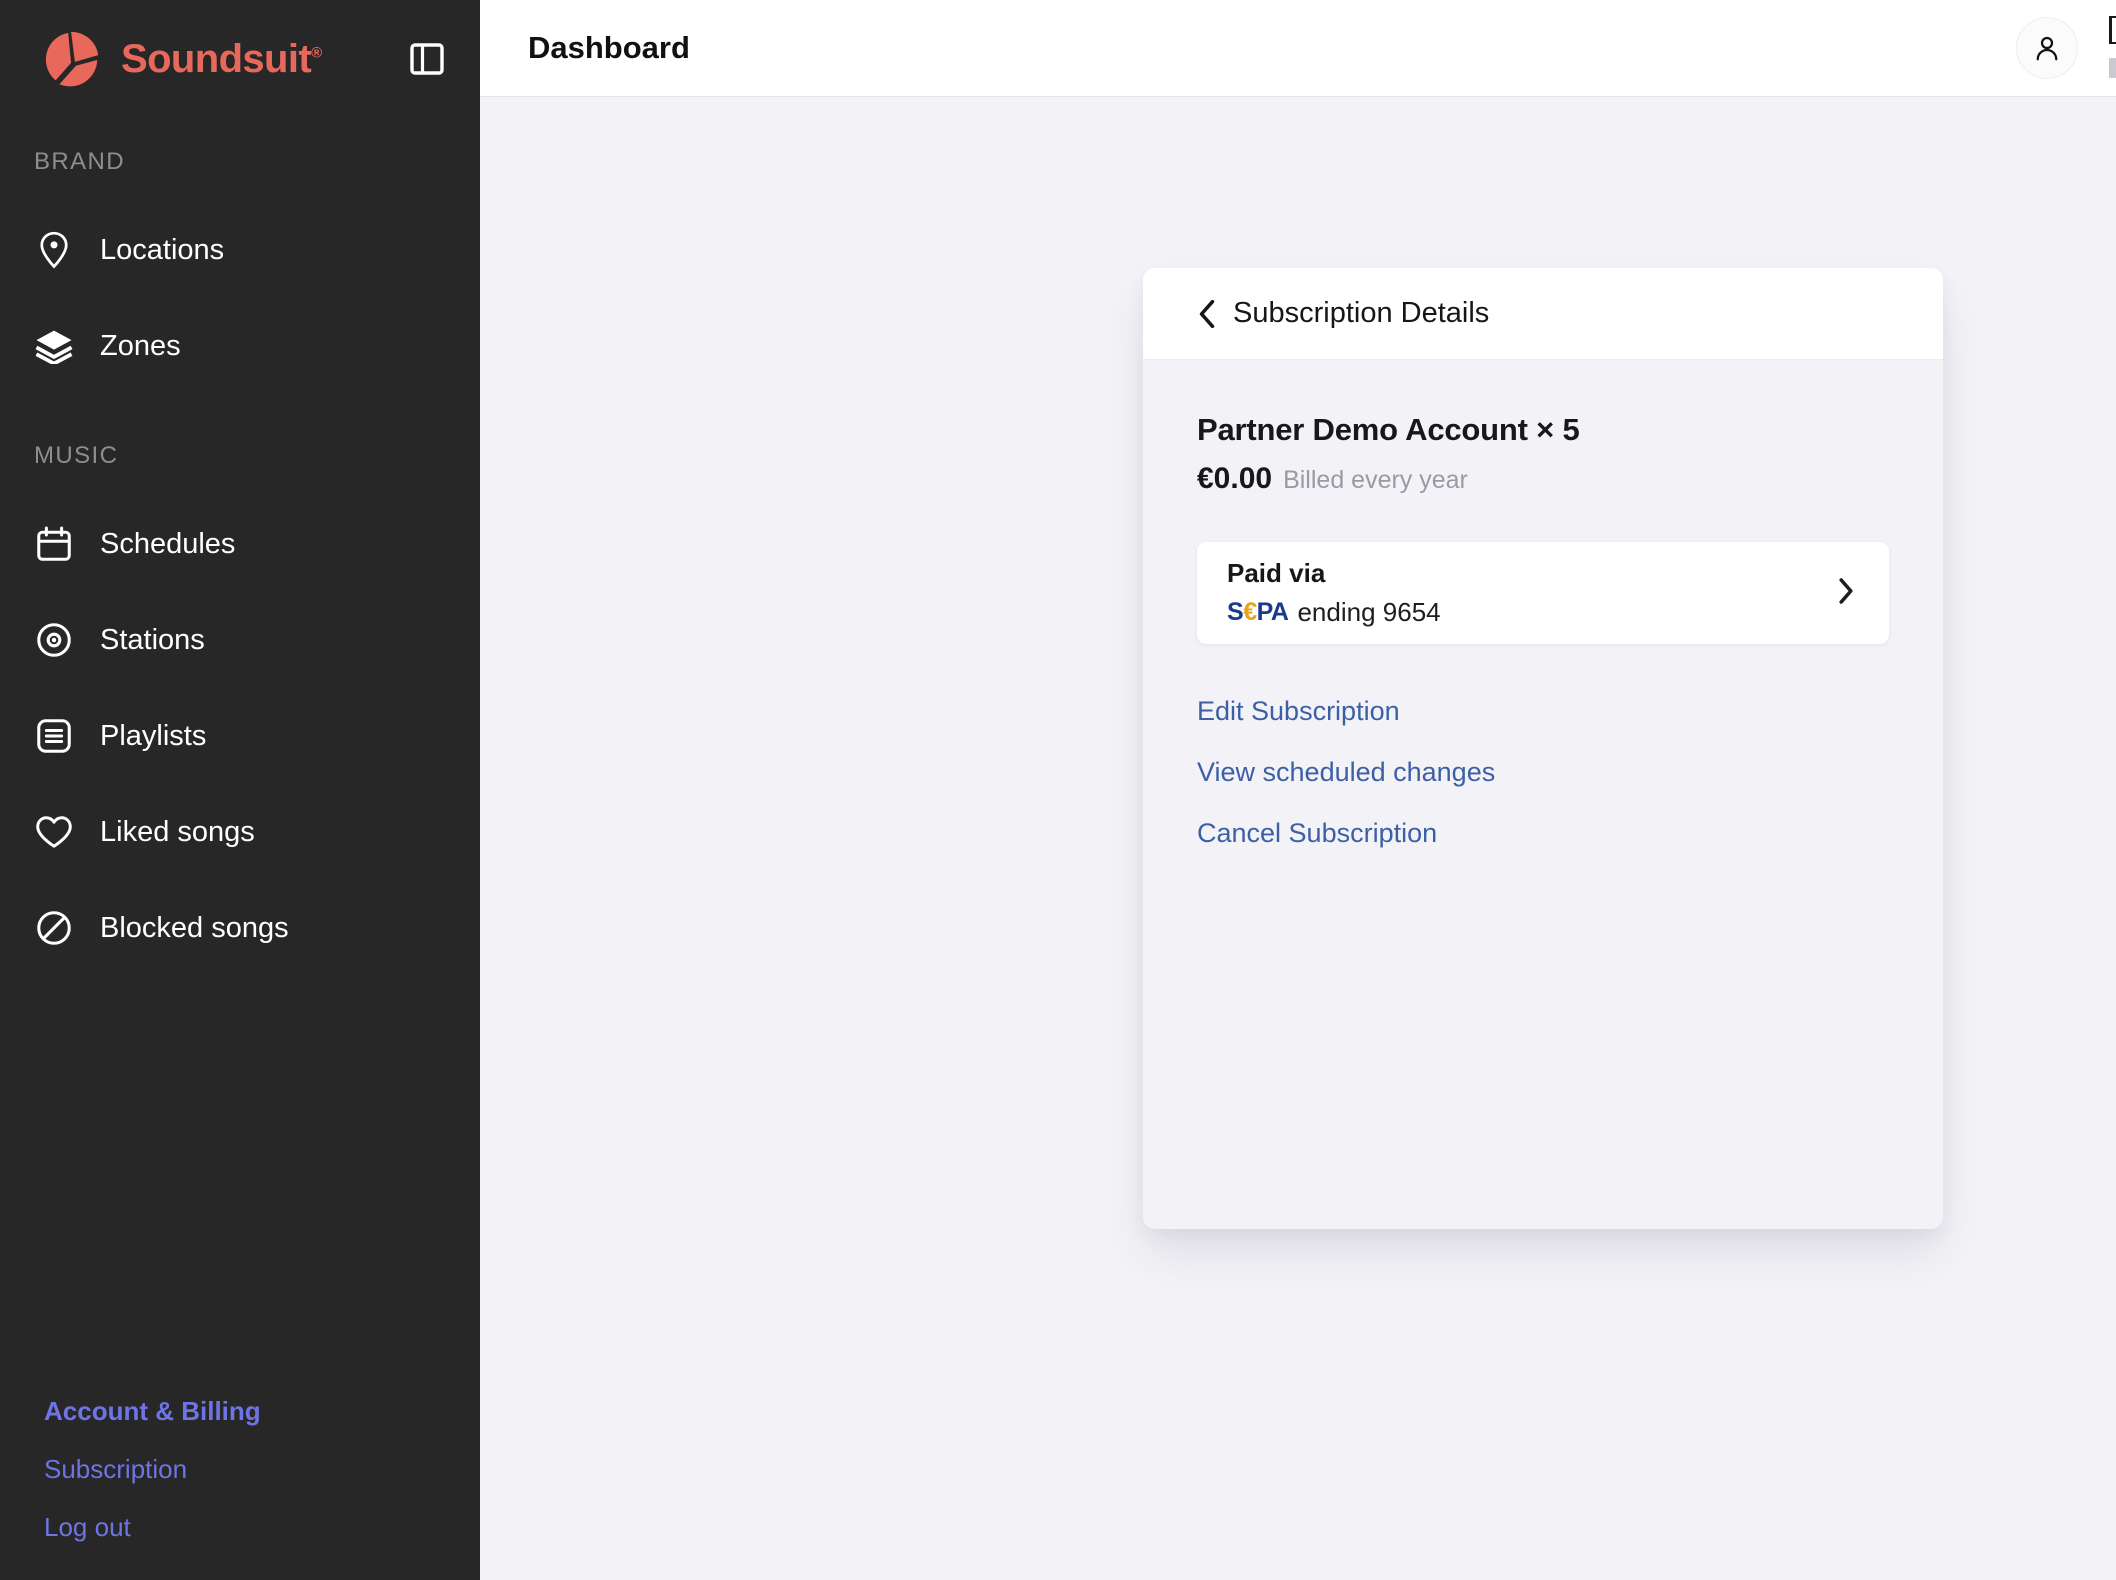 The image size is (2116, 1580). Describe the element at coordinates (1258, 612) in the screenshot. I see `sepa-logo-icon: S € PA` at that location.